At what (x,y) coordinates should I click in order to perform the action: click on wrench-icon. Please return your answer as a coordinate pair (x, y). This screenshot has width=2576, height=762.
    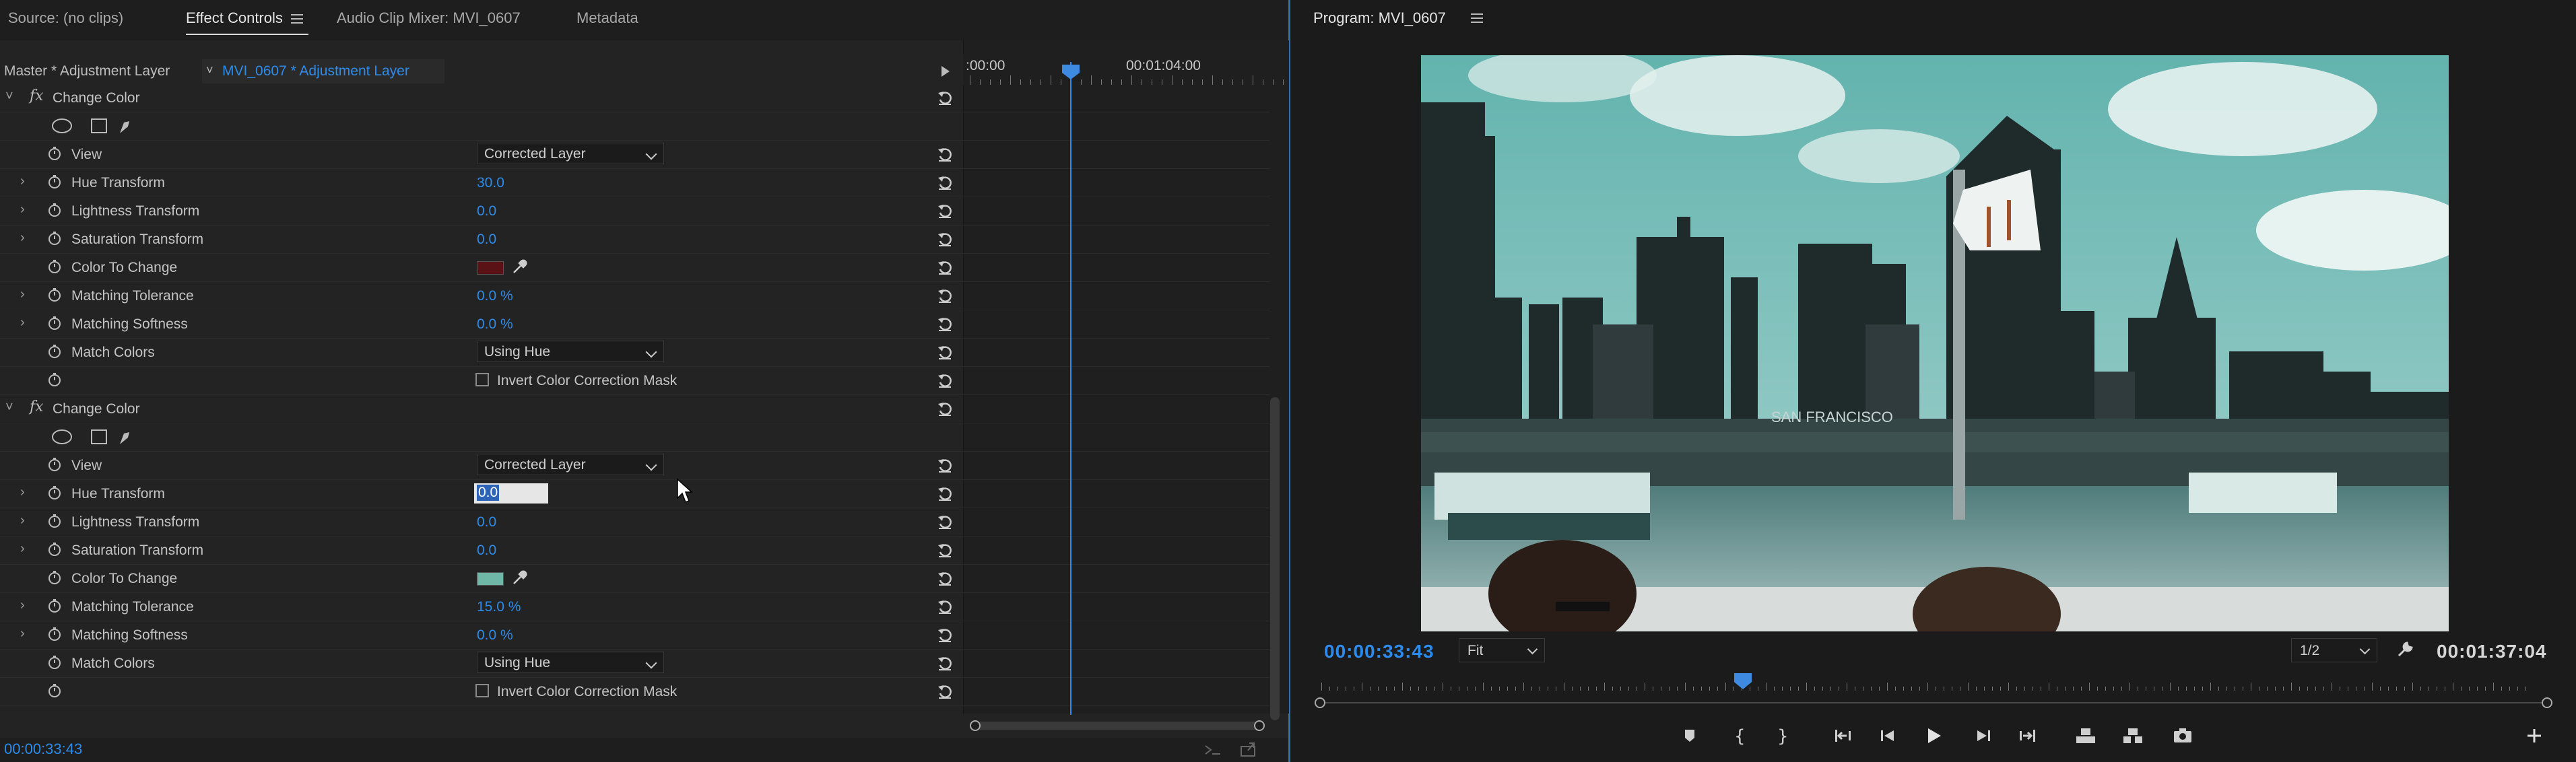
    Looking at the image, I should click on (2405, 649).